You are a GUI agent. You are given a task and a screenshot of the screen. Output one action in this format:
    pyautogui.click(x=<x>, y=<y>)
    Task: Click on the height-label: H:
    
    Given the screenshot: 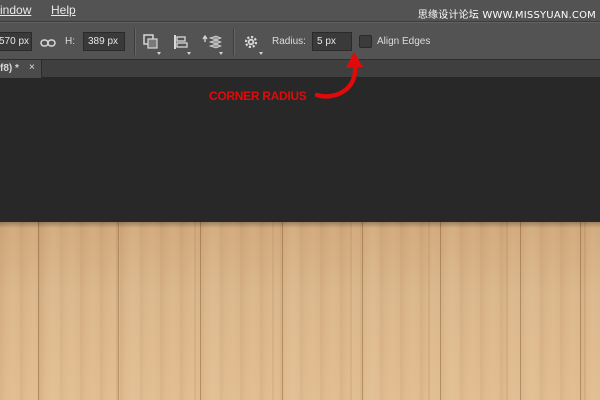 What is the action you would take?
    pyautogui.click(x=70, y=41)
    